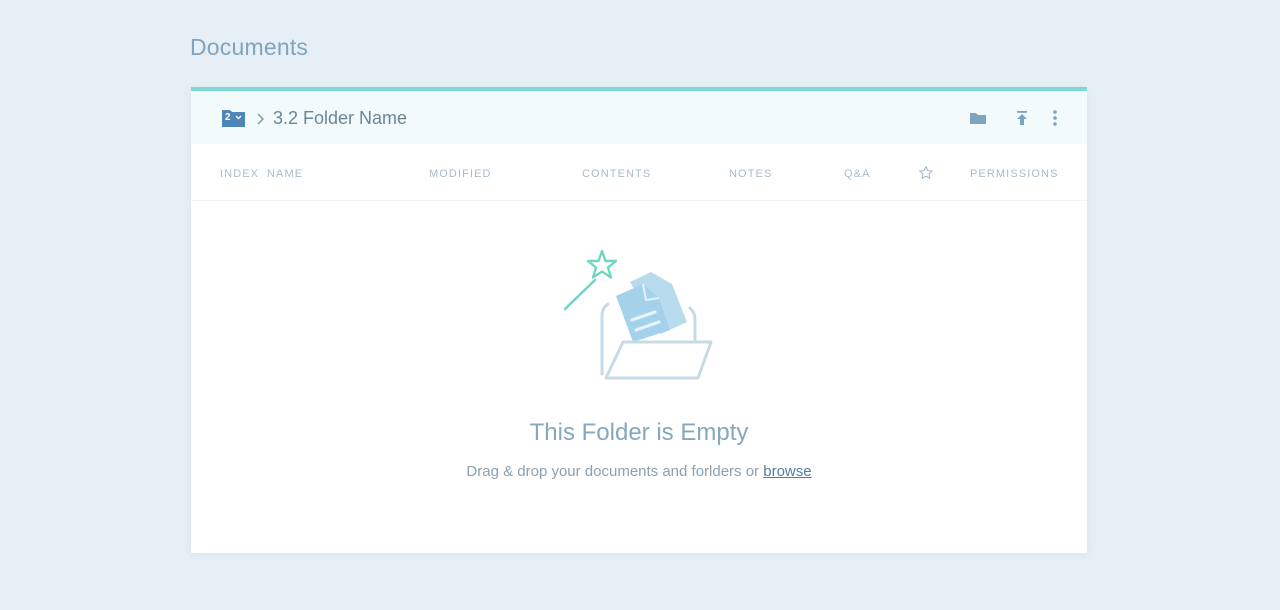 The width and height of the screenshot is (1280, 610). Describe the element at coordinates (238, 117) in the screenshot. I see `chevron-down-icon` at that location.